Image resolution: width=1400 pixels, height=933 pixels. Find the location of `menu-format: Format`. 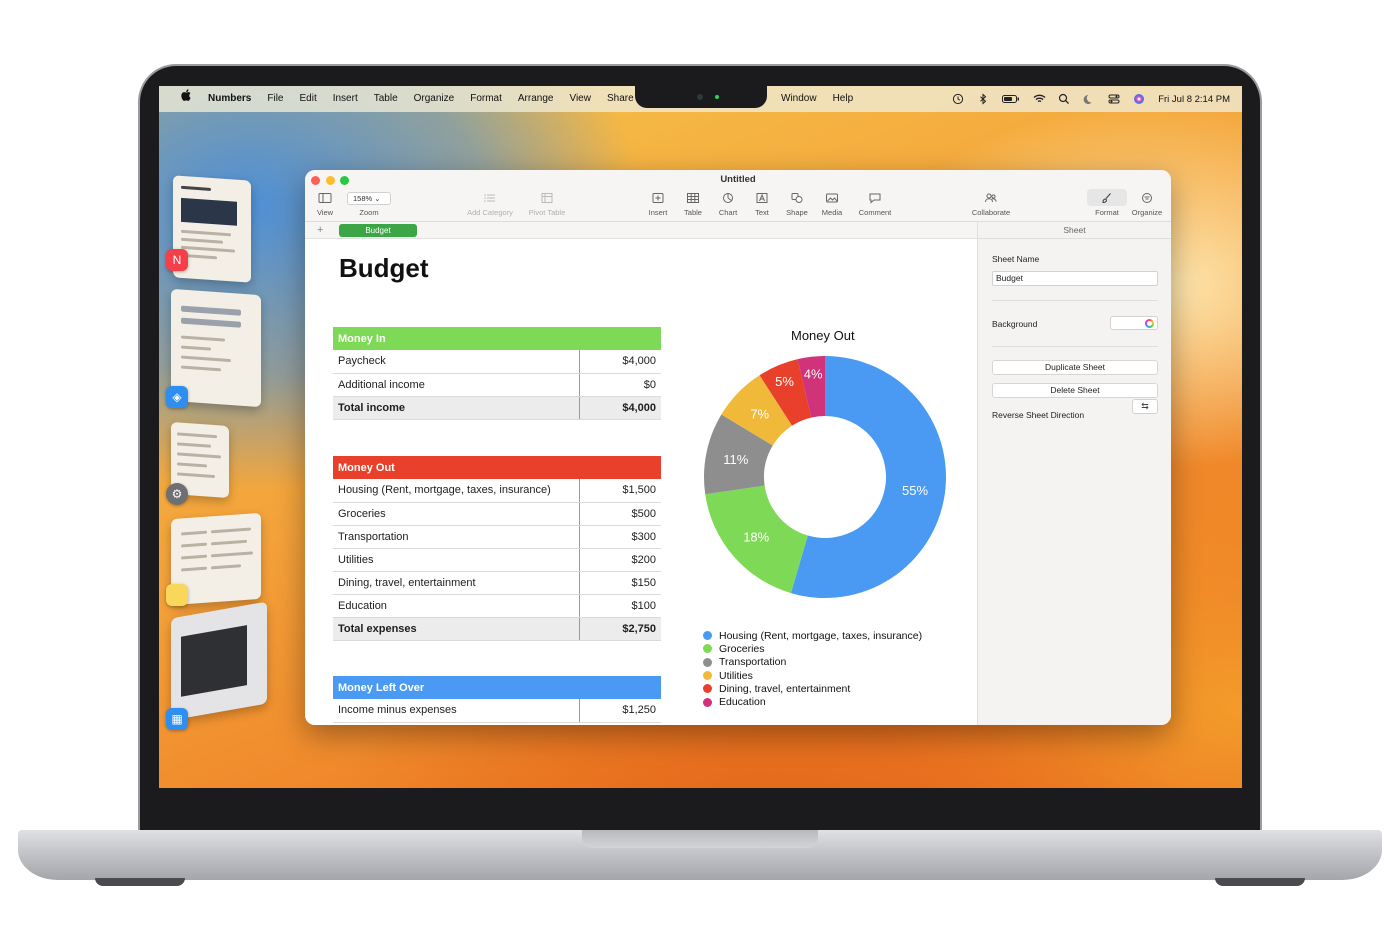

menu-format: Format is located at coordinates (486, 99).